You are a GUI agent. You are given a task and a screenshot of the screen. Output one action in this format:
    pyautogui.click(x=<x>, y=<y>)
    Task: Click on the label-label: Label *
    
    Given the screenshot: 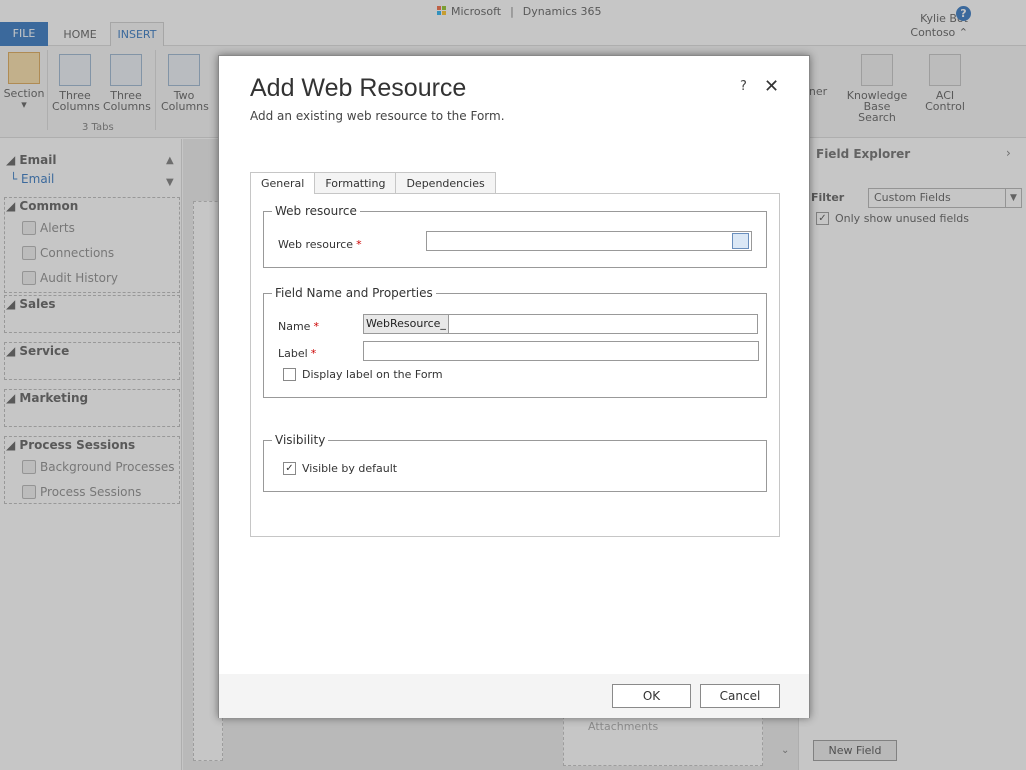 What is the action you would take?
    pyautogui.click(x=297, y=353)
    